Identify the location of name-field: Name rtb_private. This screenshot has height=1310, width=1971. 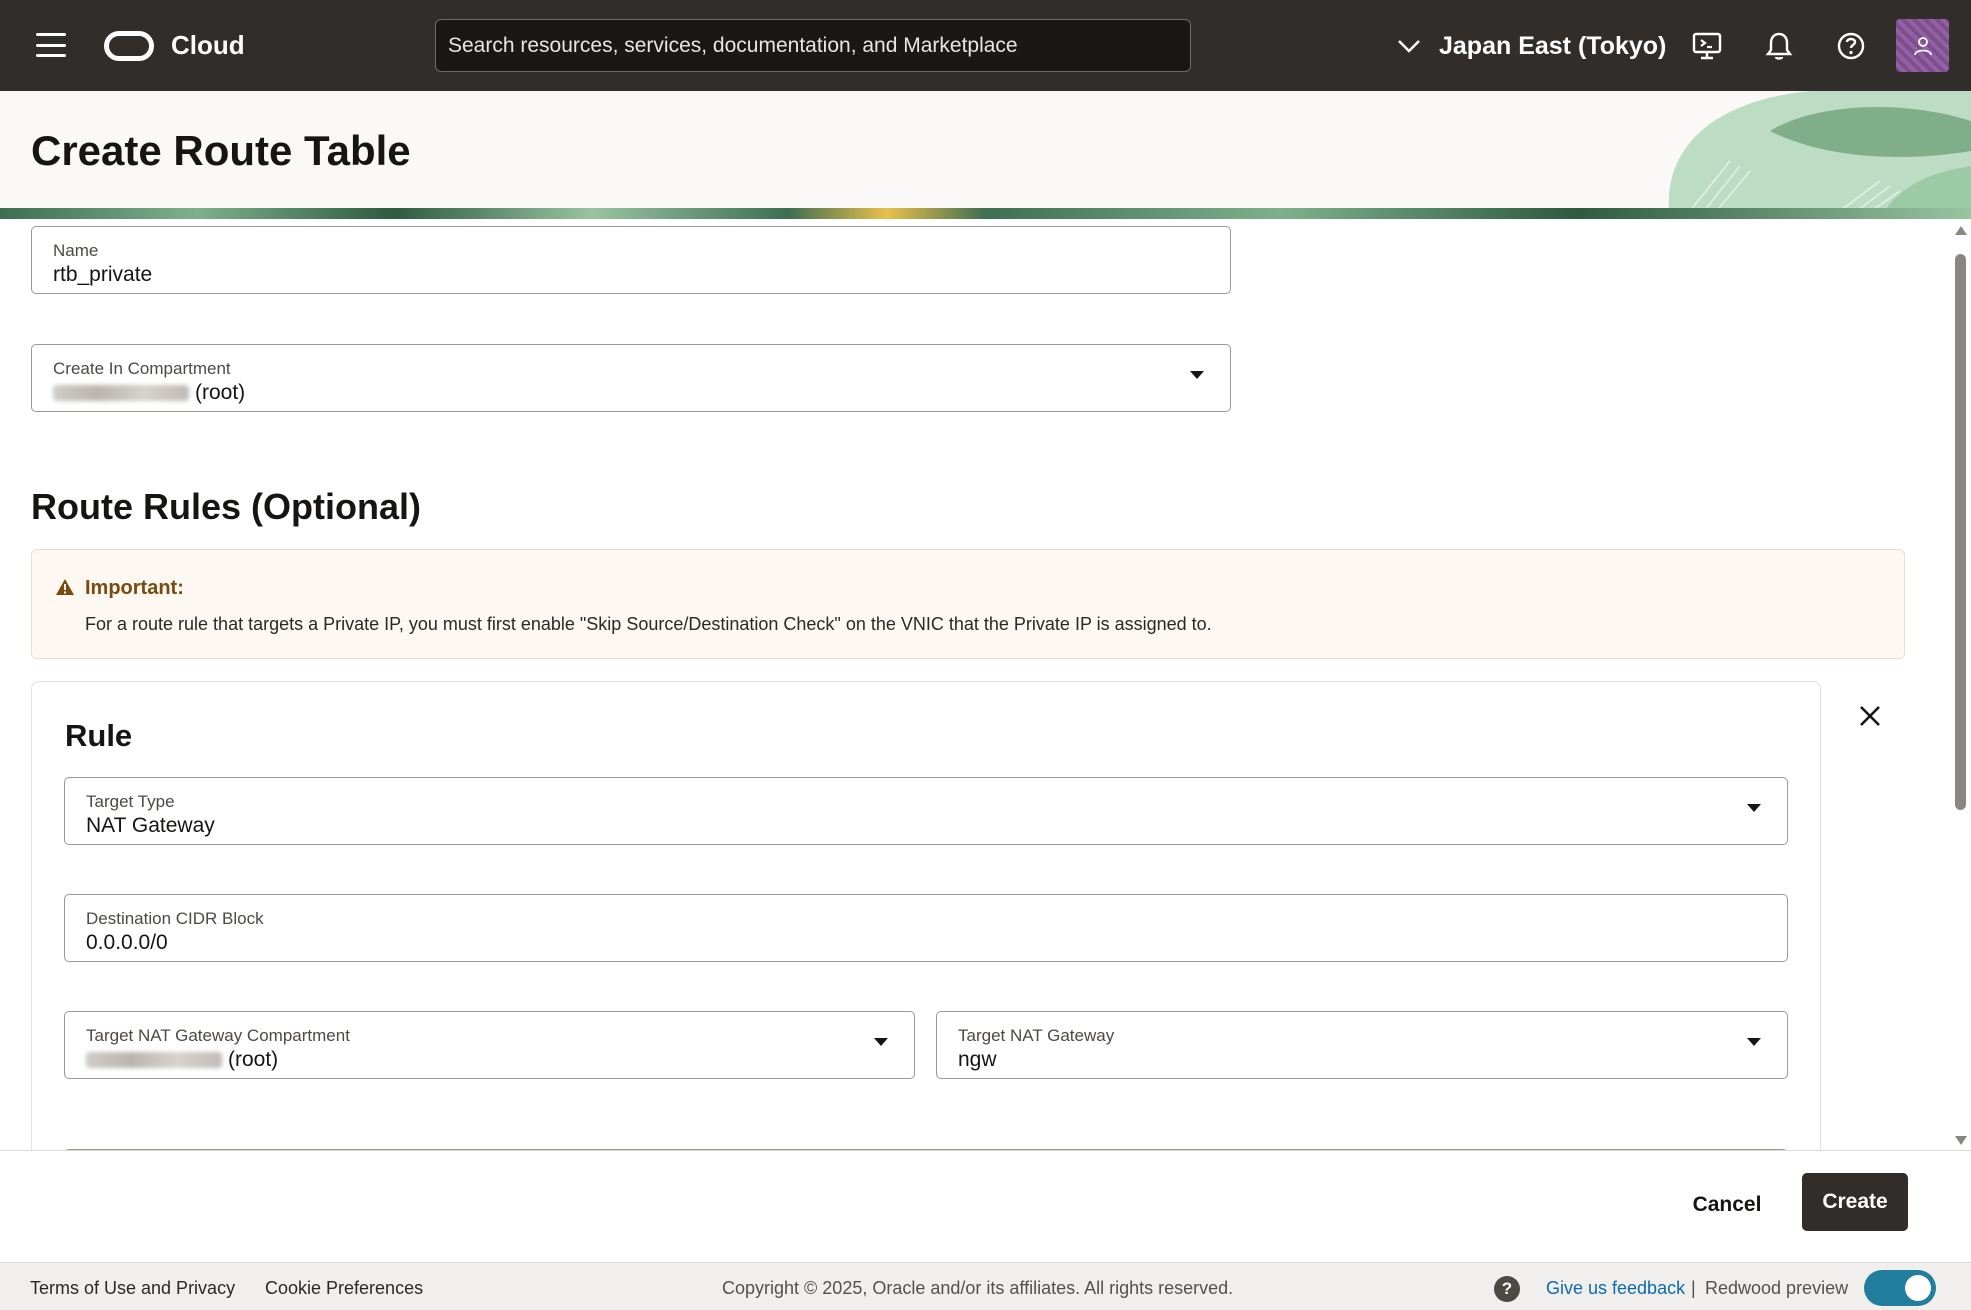
(631, 260).